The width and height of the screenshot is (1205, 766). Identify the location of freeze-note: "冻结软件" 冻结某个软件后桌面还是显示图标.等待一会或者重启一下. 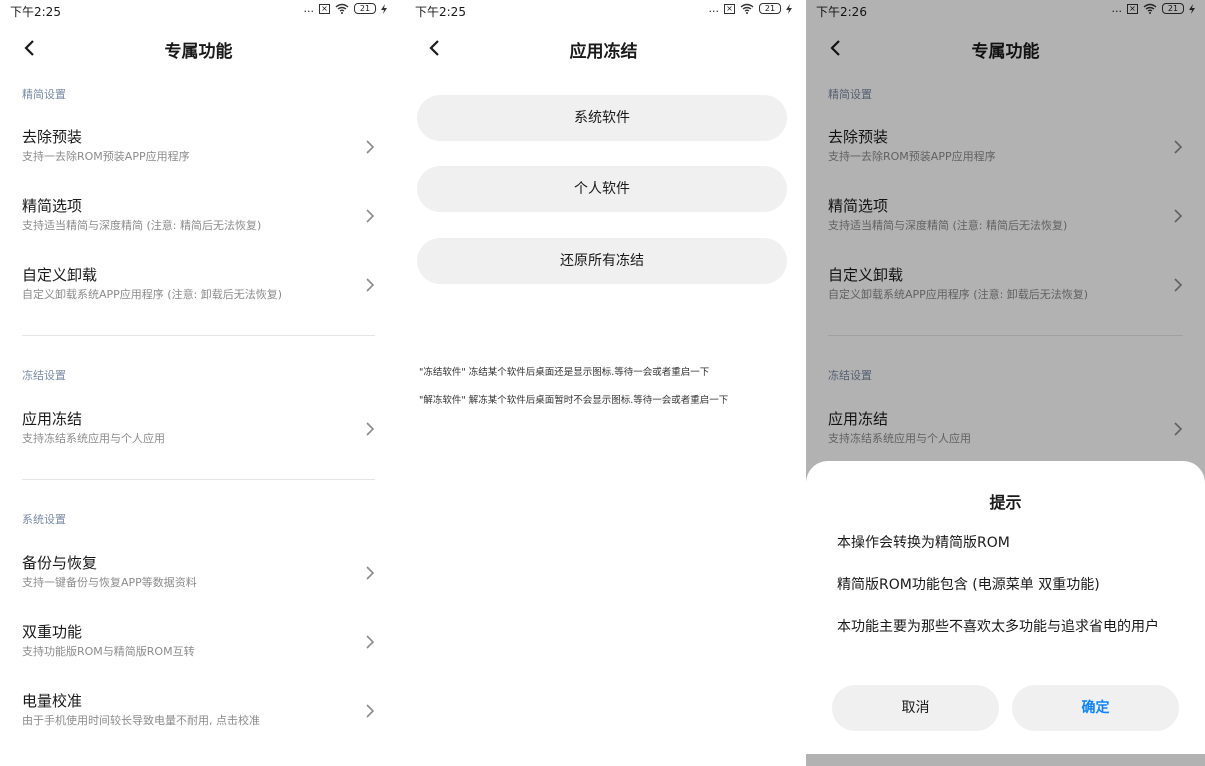
(564, 372).